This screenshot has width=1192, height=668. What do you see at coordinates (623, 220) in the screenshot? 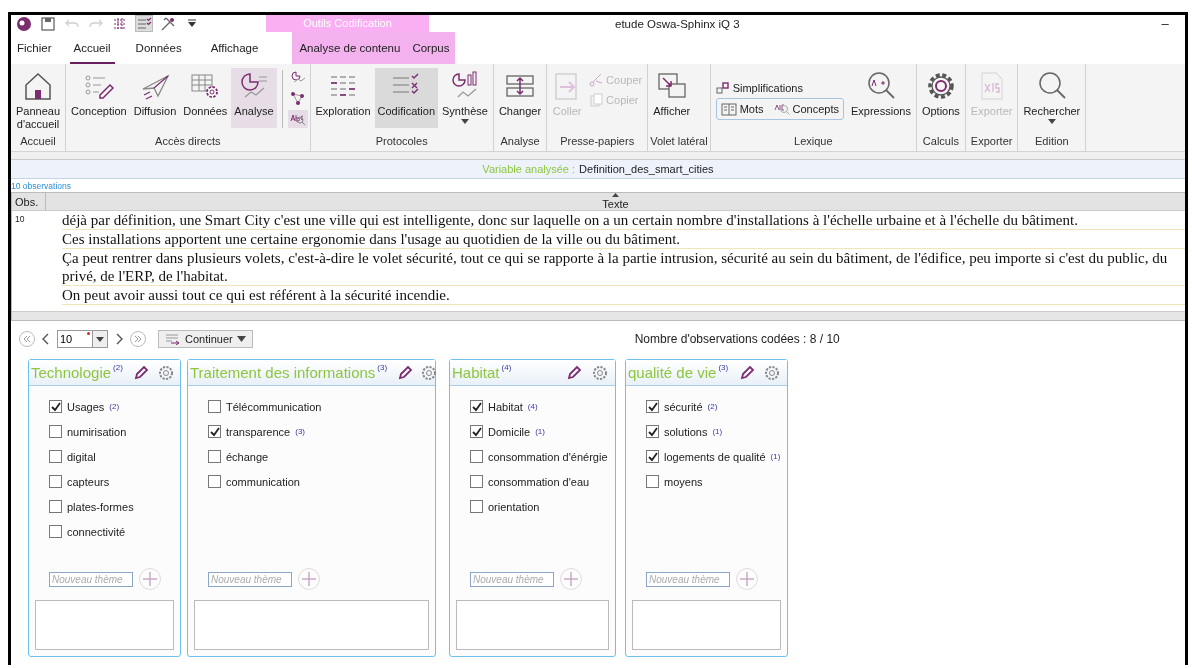
I see `text-paragraph: déjà par définition, une Smart City c'est une ville qui est intelligente, donc sur laquelle on a un certain nombre d'installations à l'échelle urbaine et à l'échelle du bâtiment.` at bounding box center [623, 220].